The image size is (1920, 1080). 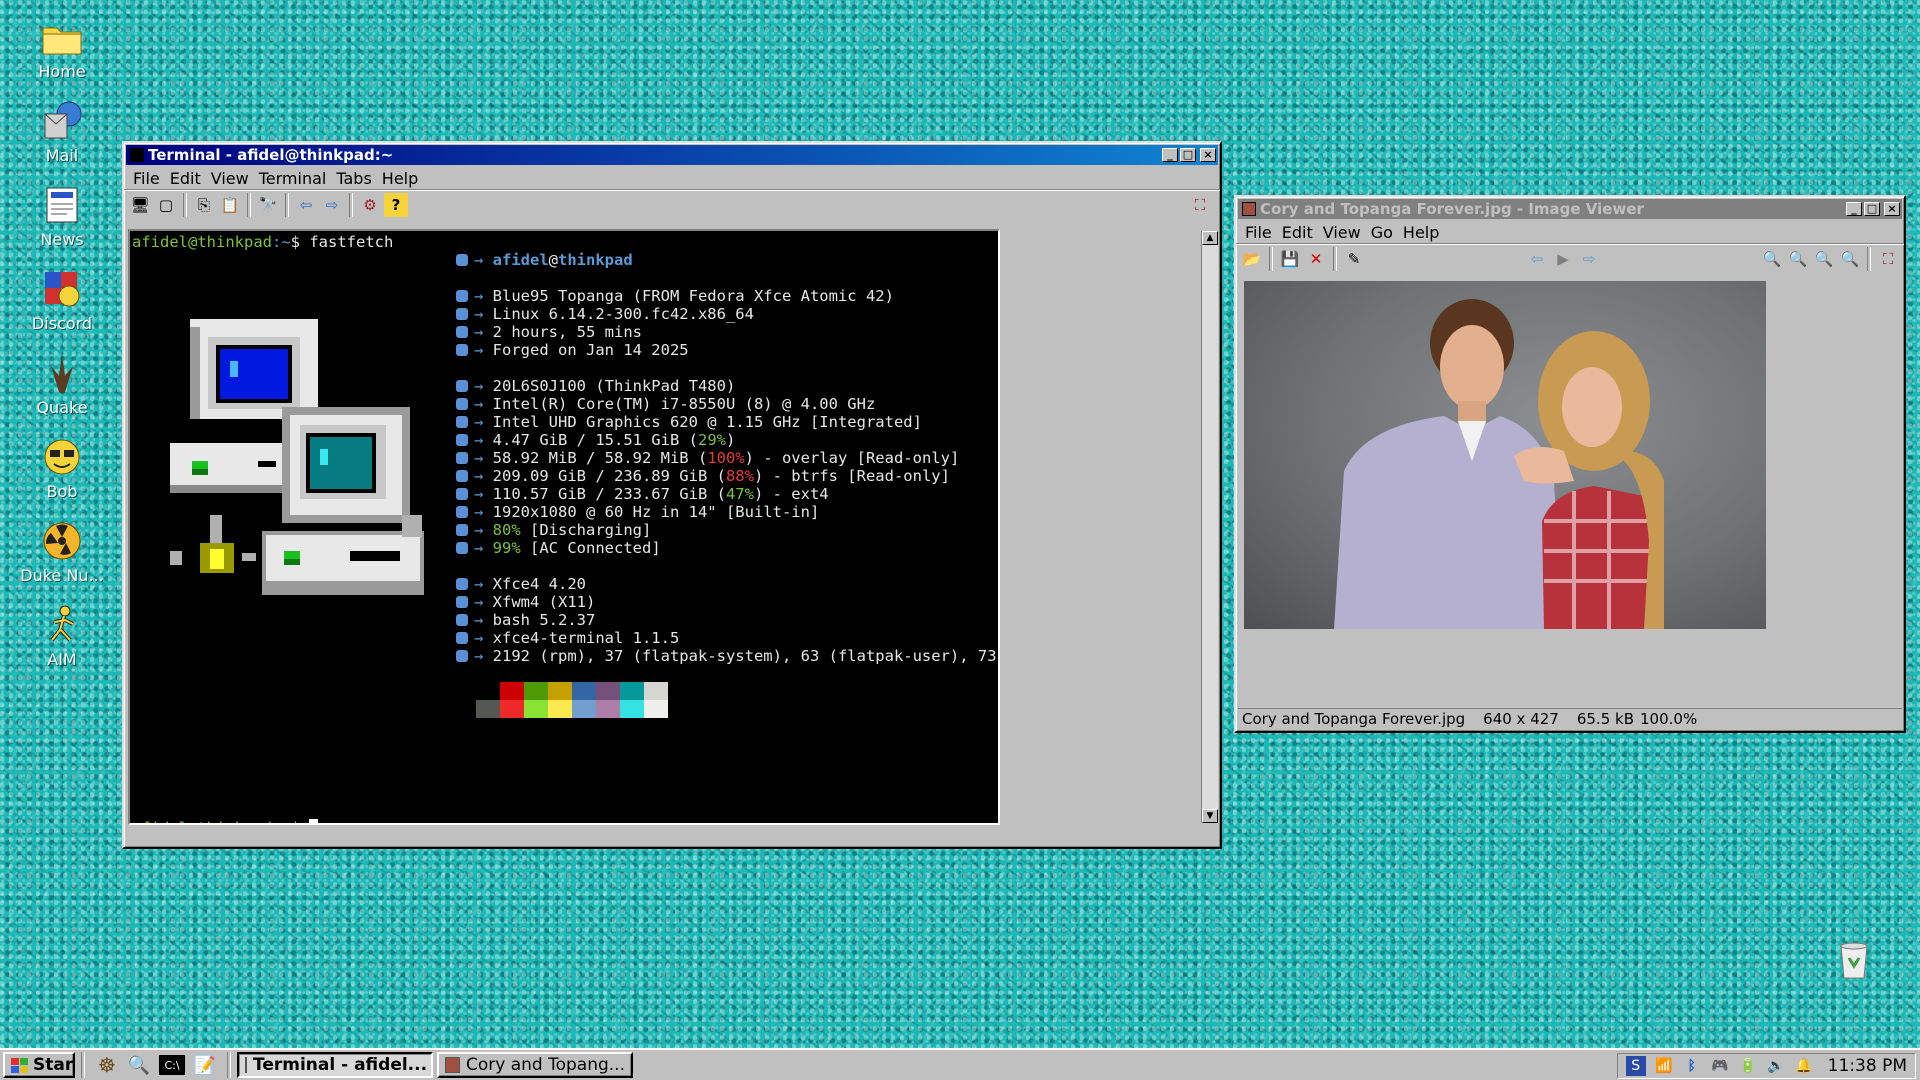 I want to click on zoom-100-icon: 🔍, so click(x=1850, y=259).